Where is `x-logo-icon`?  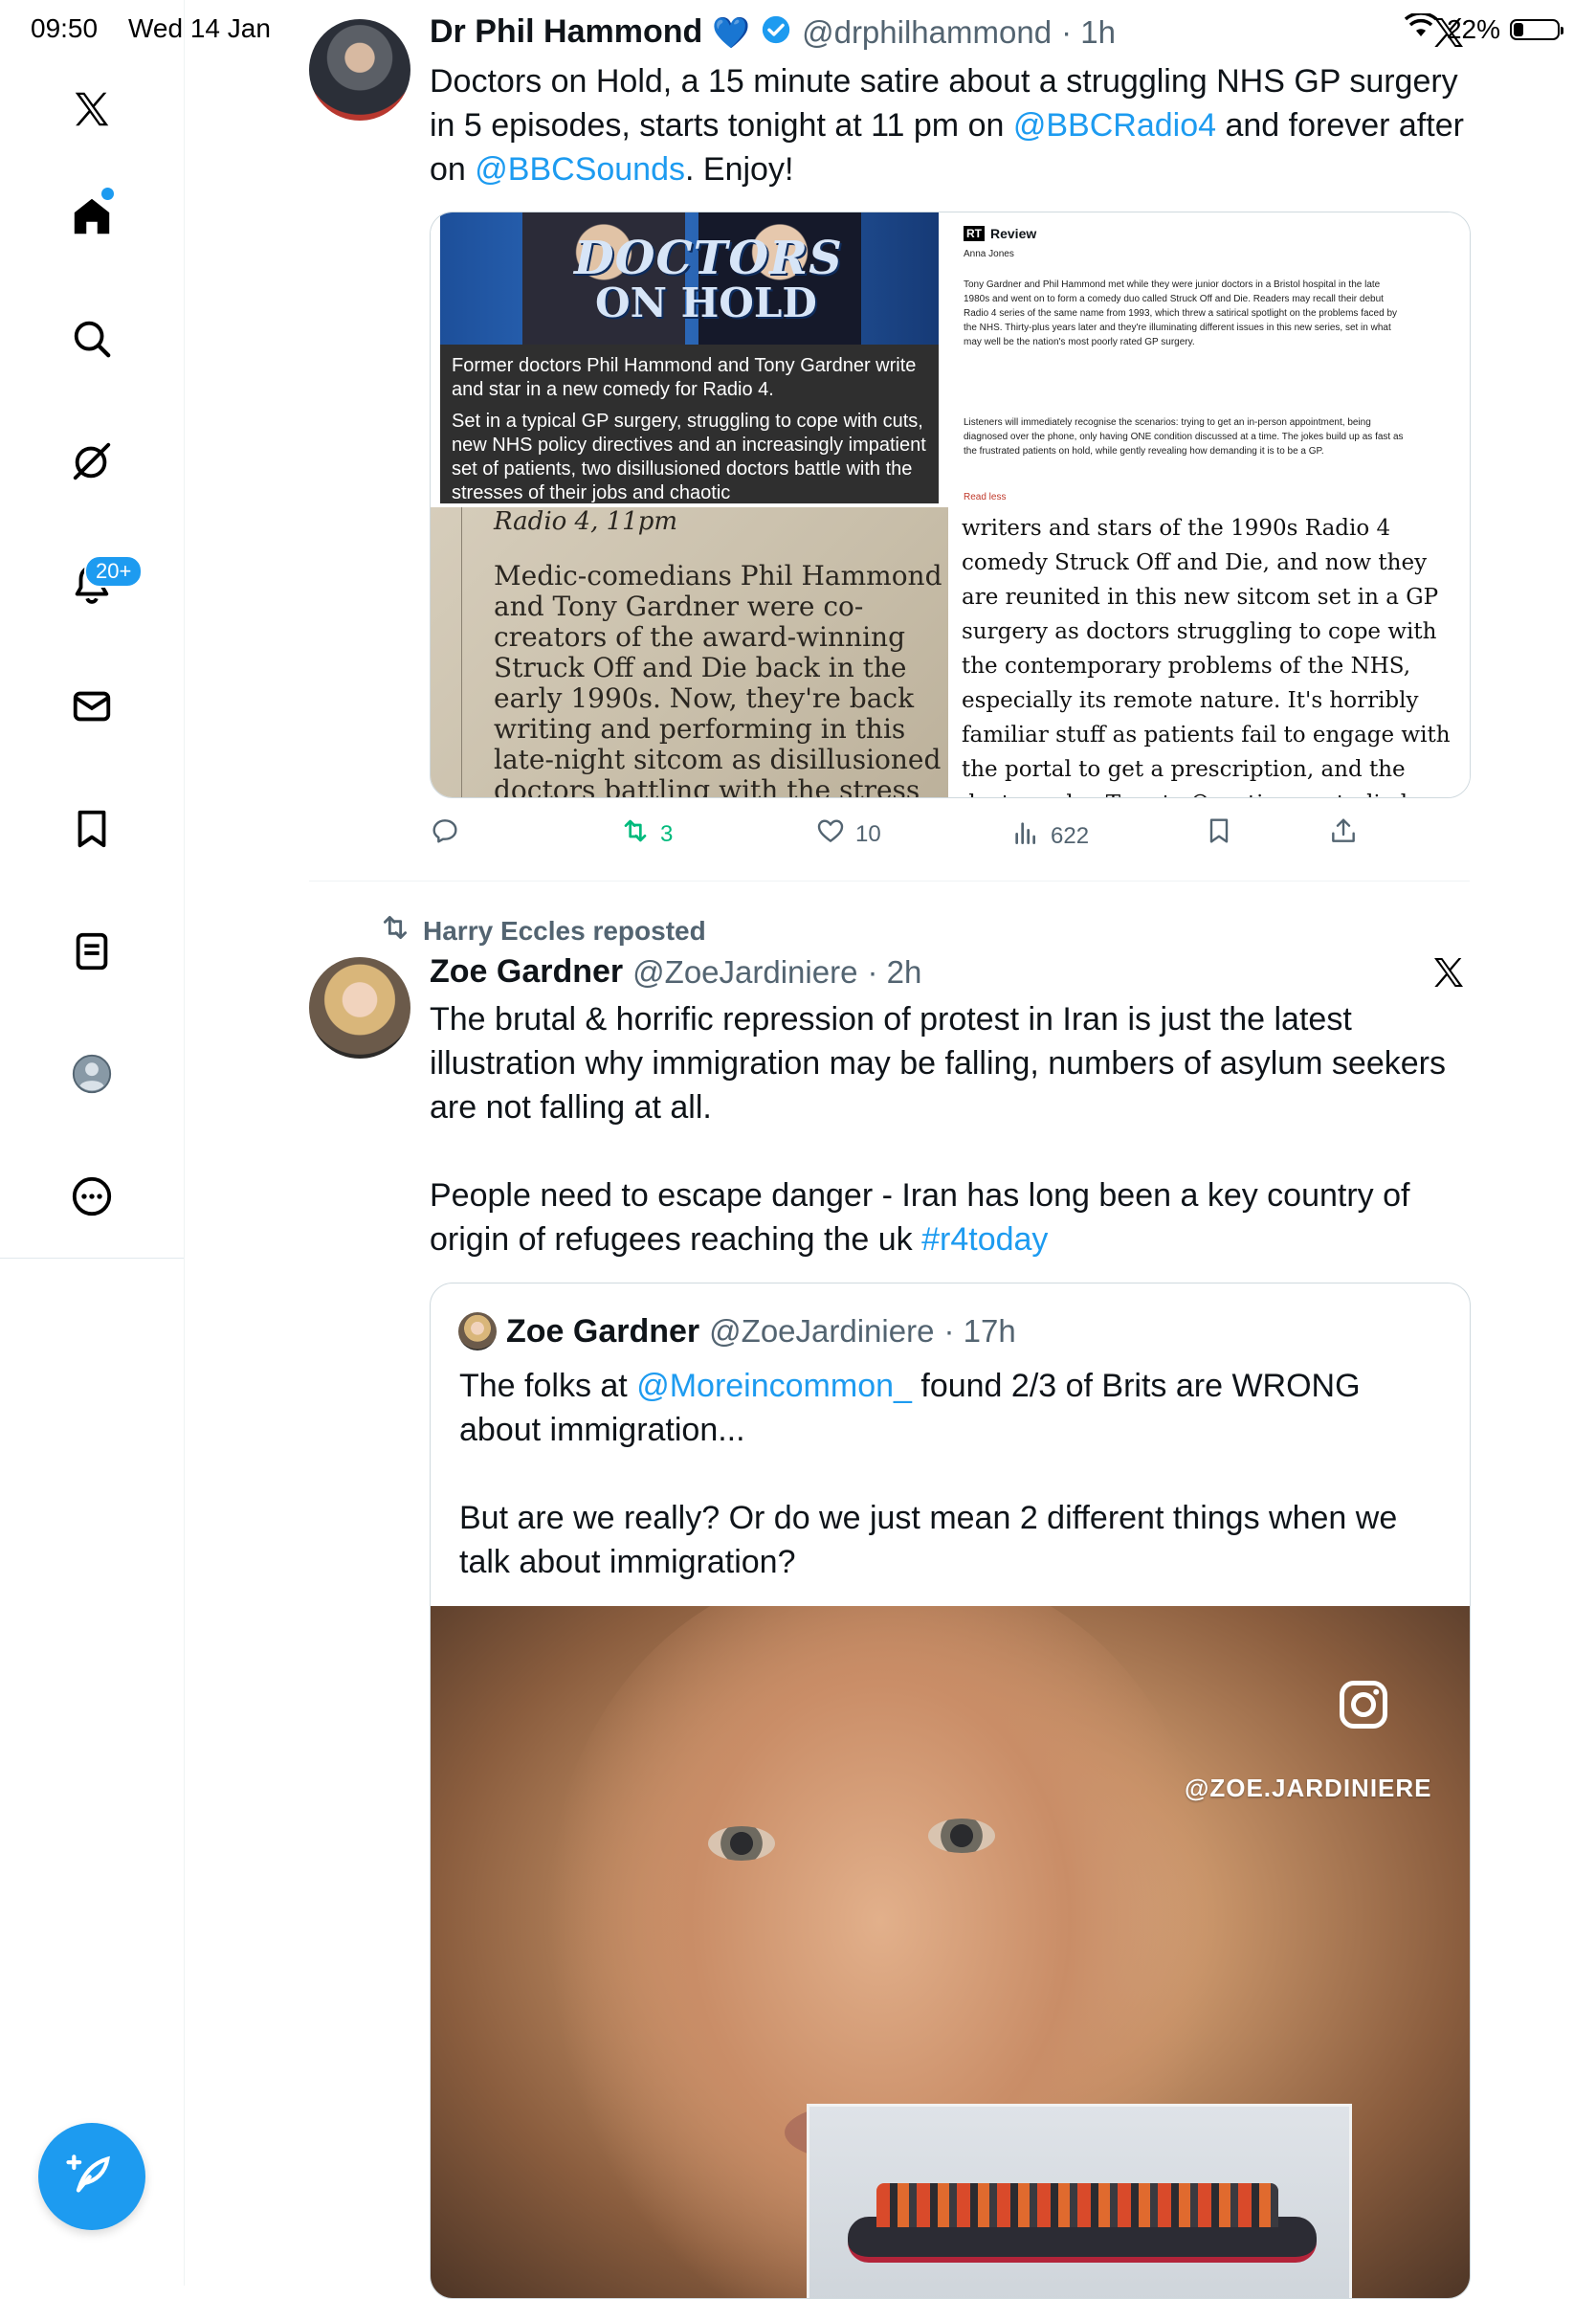 x-logo-icon is located at coordinates (92, 109).